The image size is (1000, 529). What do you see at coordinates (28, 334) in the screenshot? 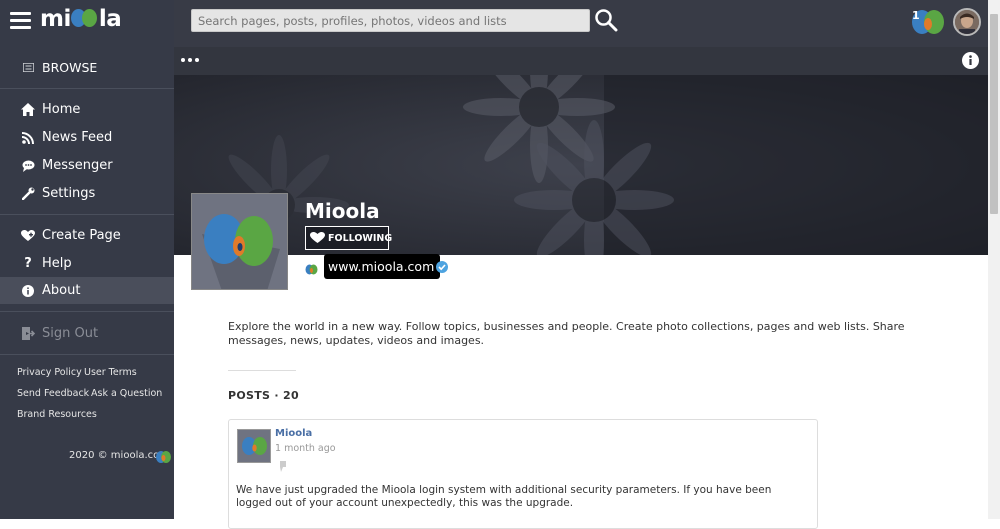
I see `sign-out-icon` at bounding box center [28, 334].